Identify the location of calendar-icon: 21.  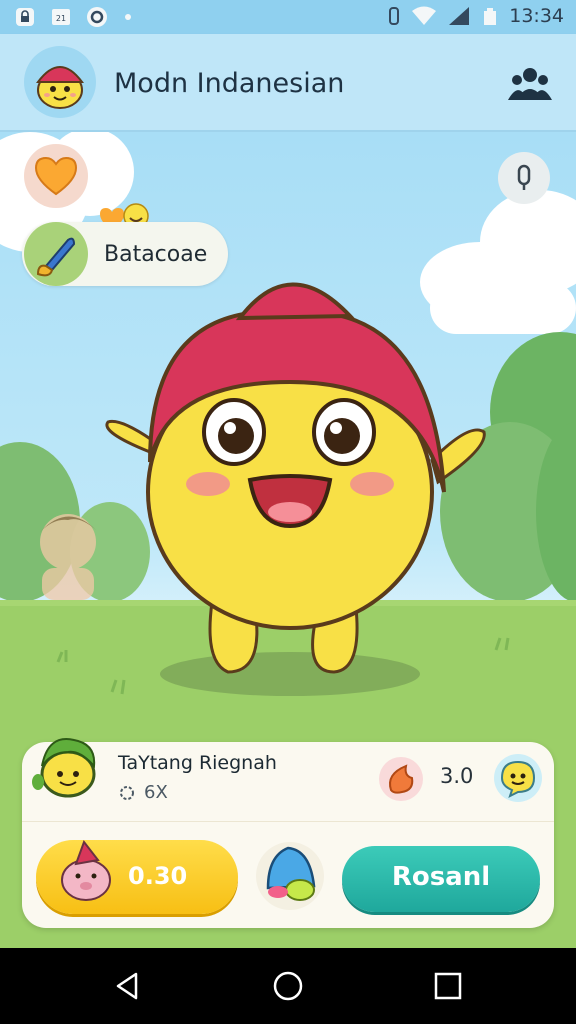
(61, 17).